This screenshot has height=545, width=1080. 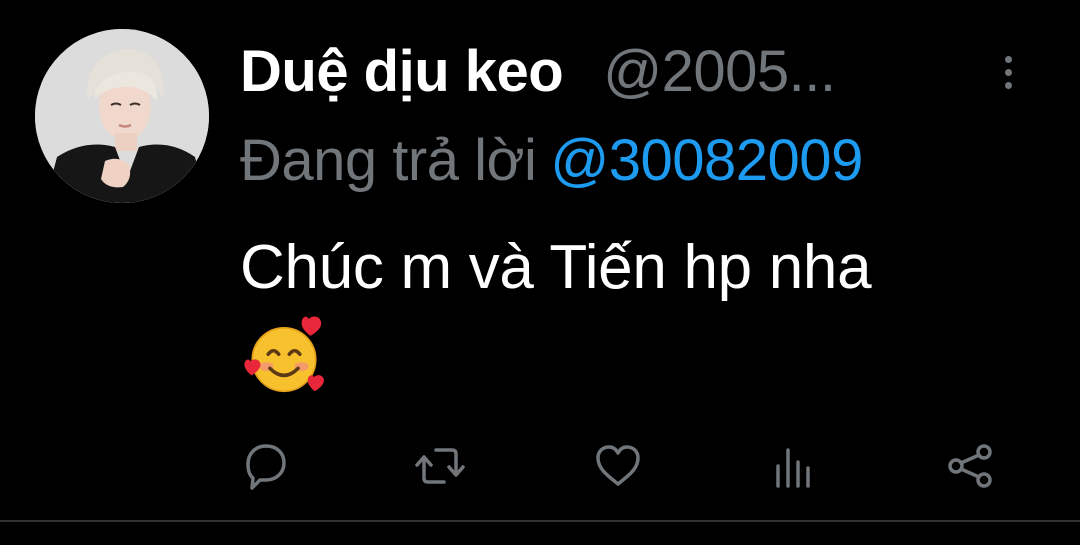 I want to click on avatar, so click(x=122, y=116).